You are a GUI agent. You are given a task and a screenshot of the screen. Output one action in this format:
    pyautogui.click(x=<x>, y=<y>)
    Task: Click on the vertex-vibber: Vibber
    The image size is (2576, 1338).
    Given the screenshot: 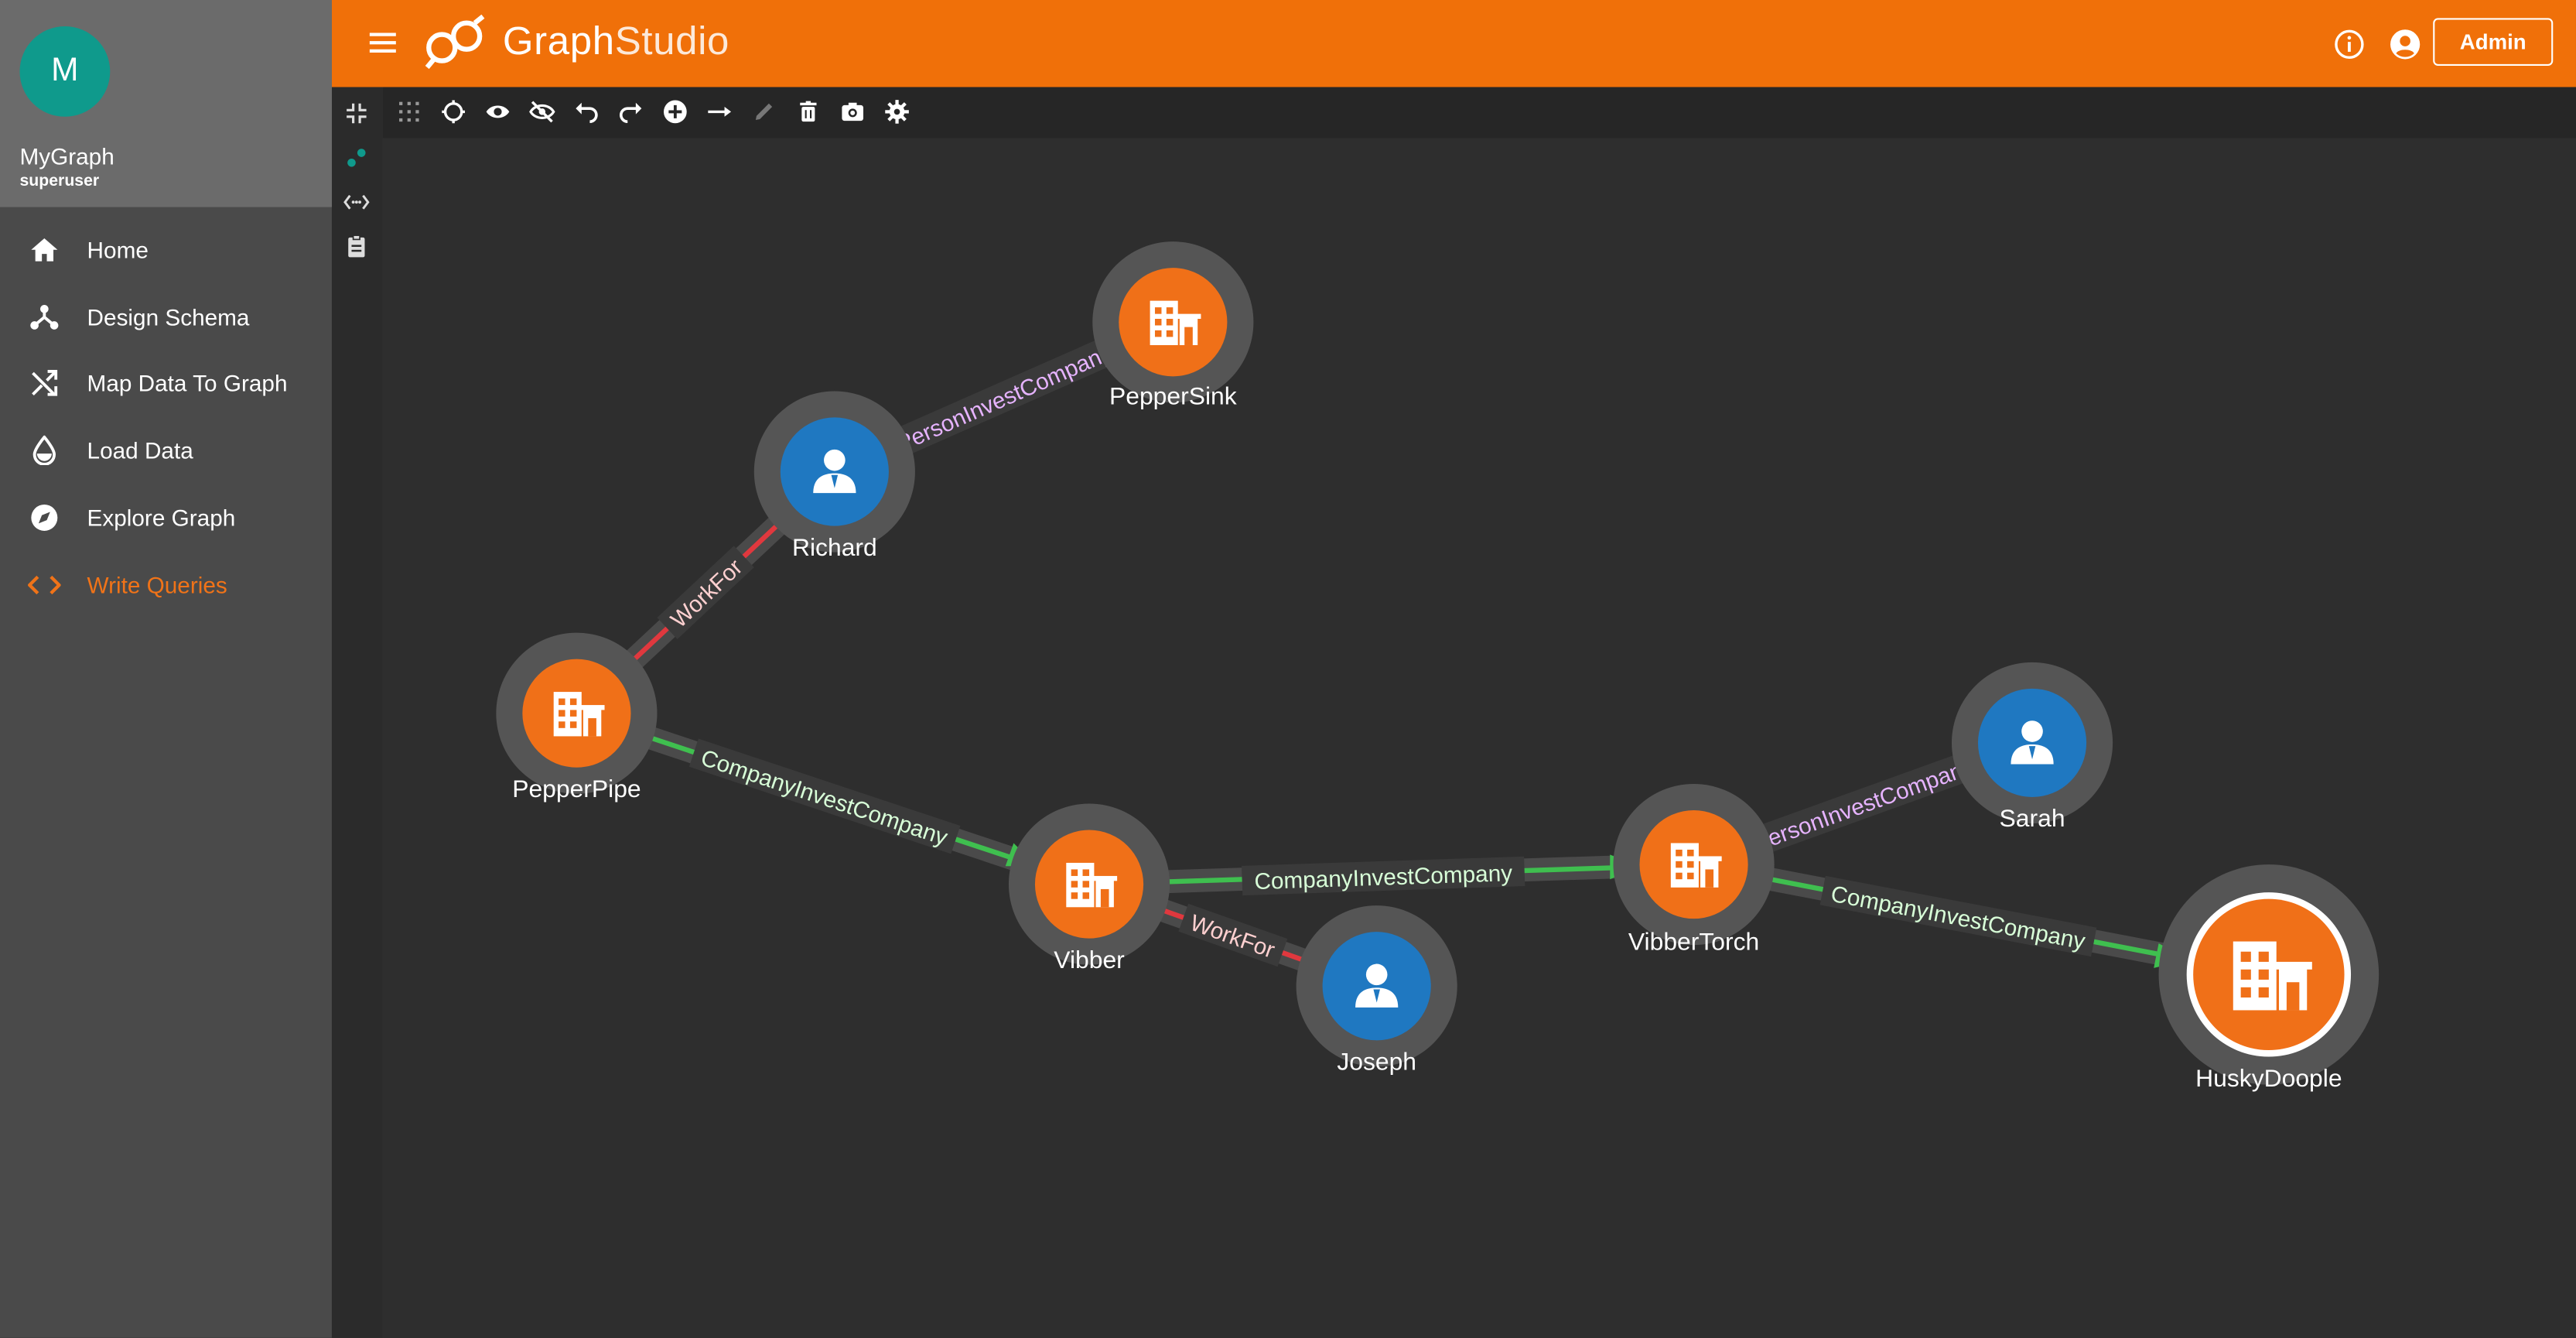 What is the action you would take?
    pyautogui.click(x=1089, y=888)
    